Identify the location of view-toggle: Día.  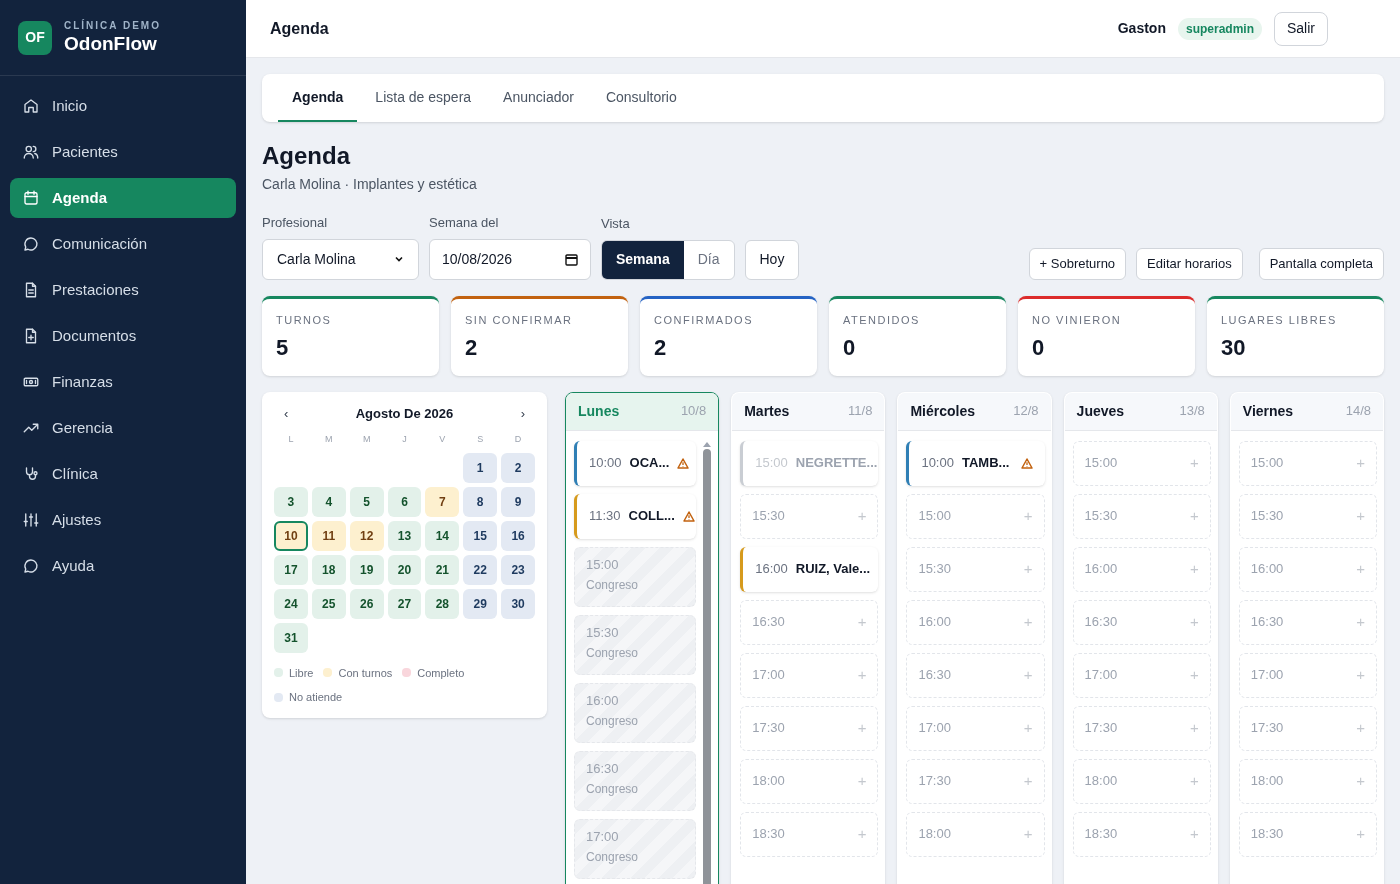
(708, 259).